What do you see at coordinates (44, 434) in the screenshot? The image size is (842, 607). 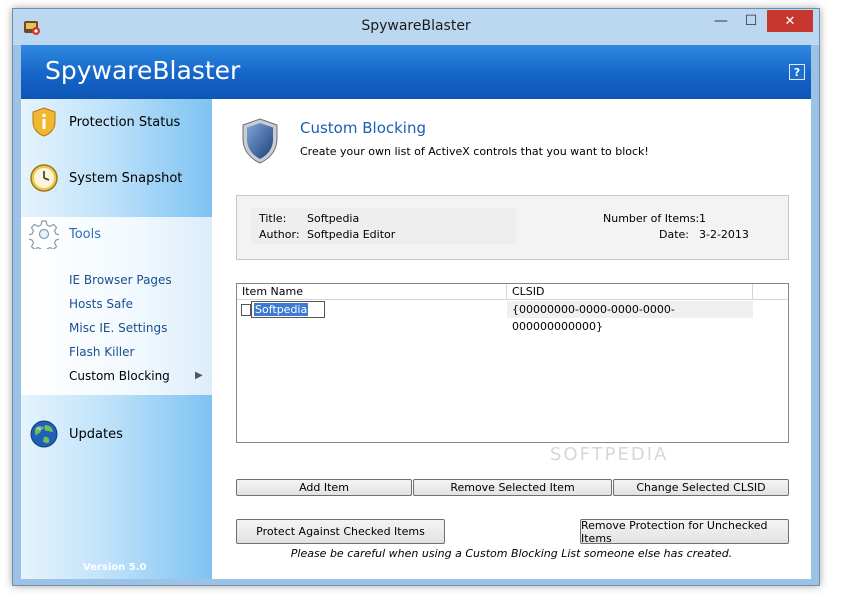 I see `globe-icon` at bounding box center [44, 434].